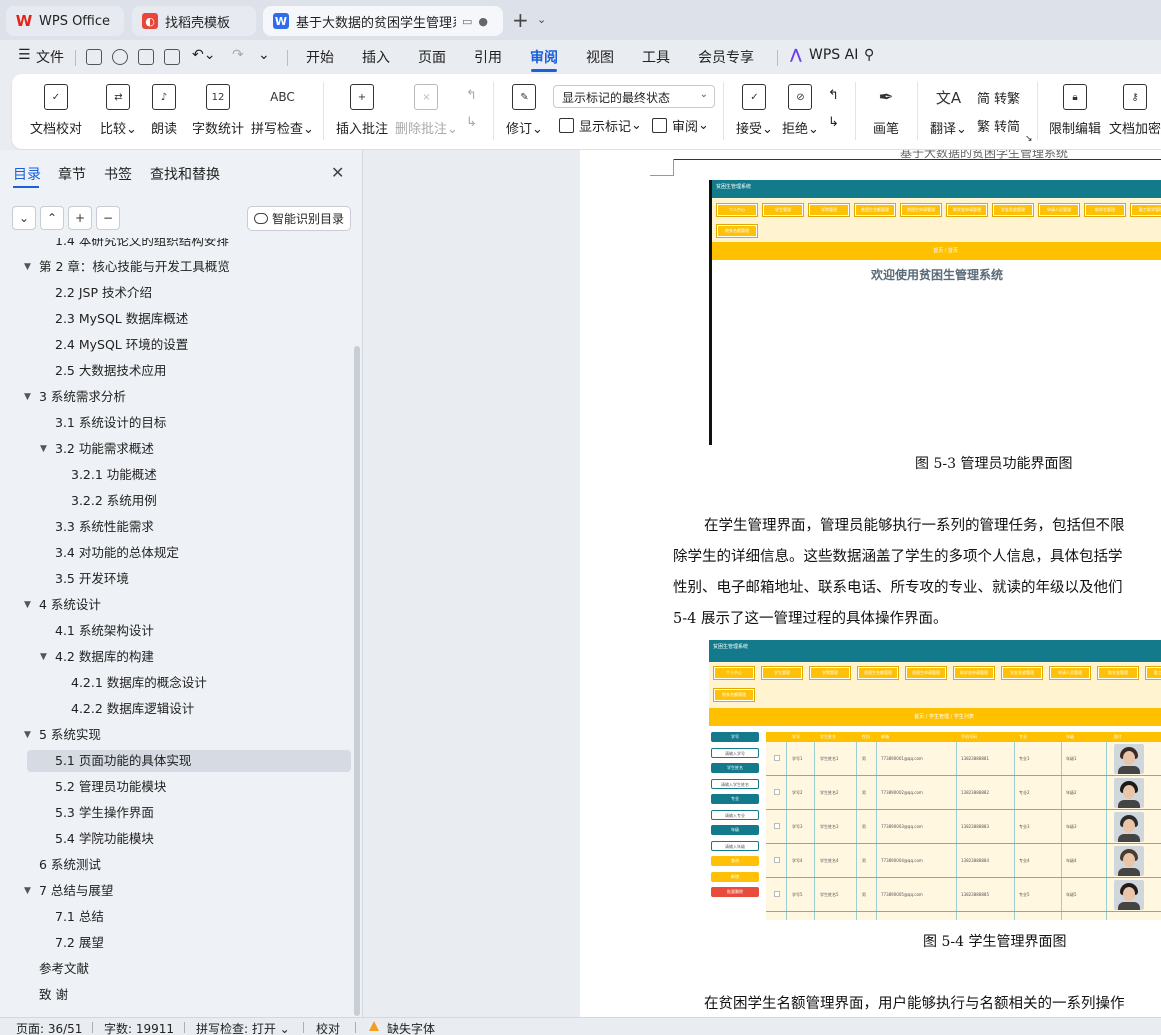  Describe the element at coordinates (176, 267) in the screenshot. I see `toc-item: ▼ 第 2 章：核心技能与开发工具概览` at that location.